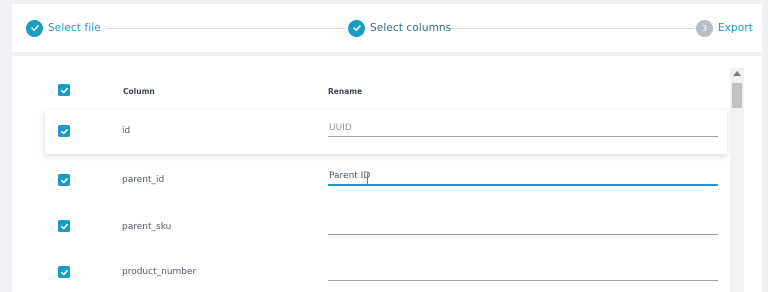  Describe the element at coordinates (386, 91) in the screenshot. I see `table-header: Column Rename` at that location.